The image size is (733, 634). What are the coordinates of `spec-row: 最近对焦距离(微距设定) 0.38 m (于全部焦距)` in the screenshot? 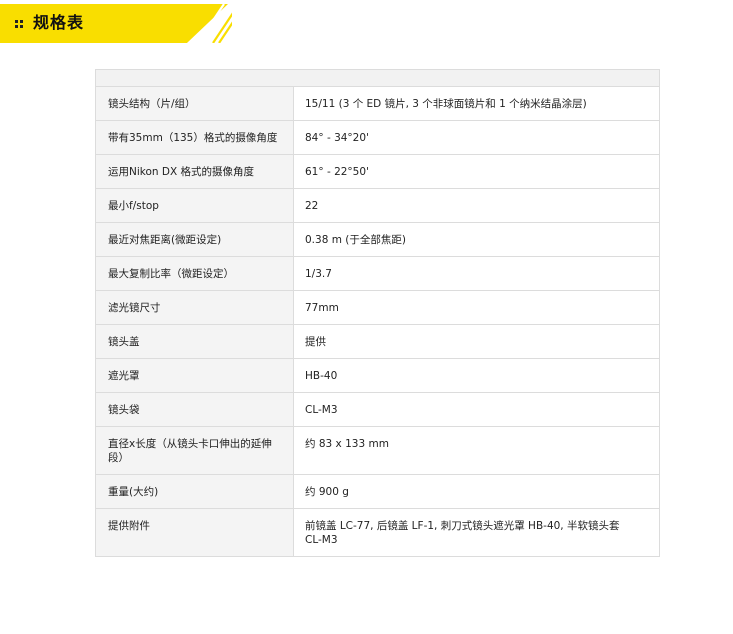 It's located at (377, 240).